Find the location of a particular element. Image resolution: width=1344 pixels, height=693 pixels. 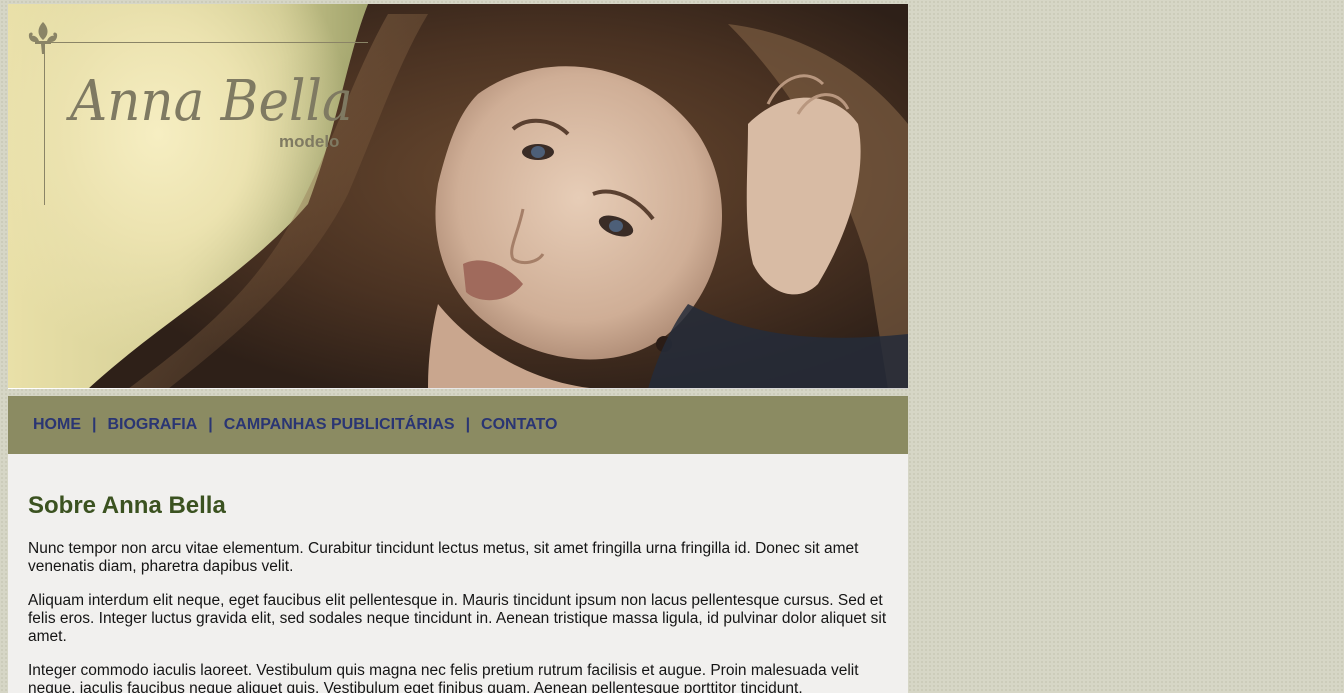

site-logo: Anna Bella modelo is located at coordinates (206, 115).